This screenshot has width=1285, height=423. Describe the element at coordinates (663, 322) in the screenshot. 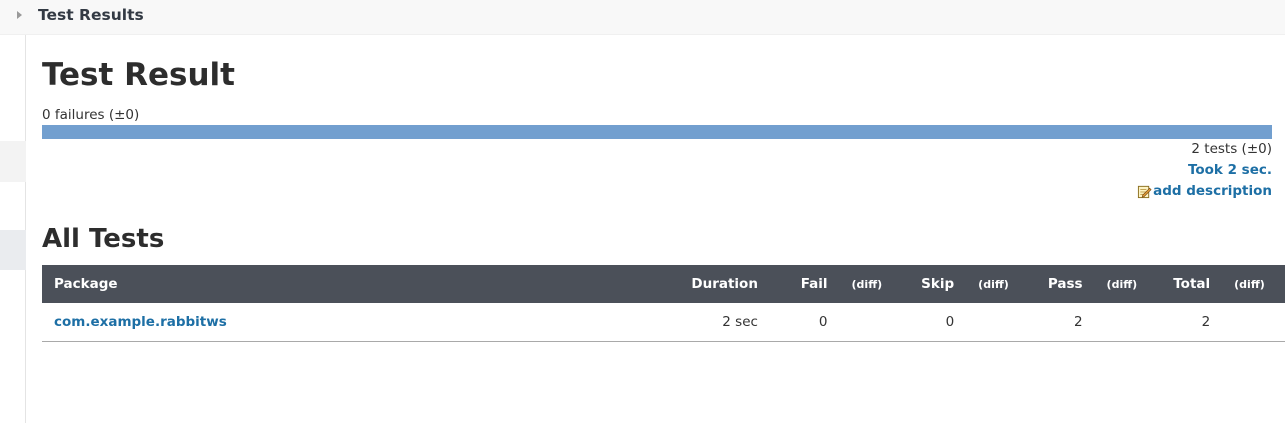

I see `table-row: com.example.rabbitws 2 sec 0 0 2 2` at that location.